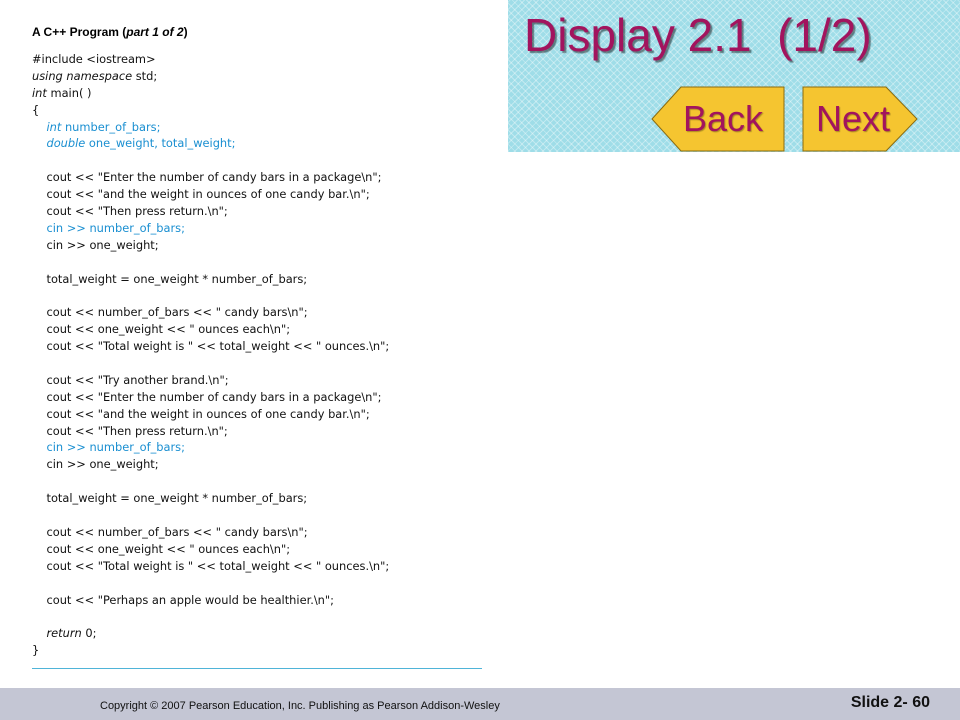  I want to click on code-line: return 0;, so click(71, 633).